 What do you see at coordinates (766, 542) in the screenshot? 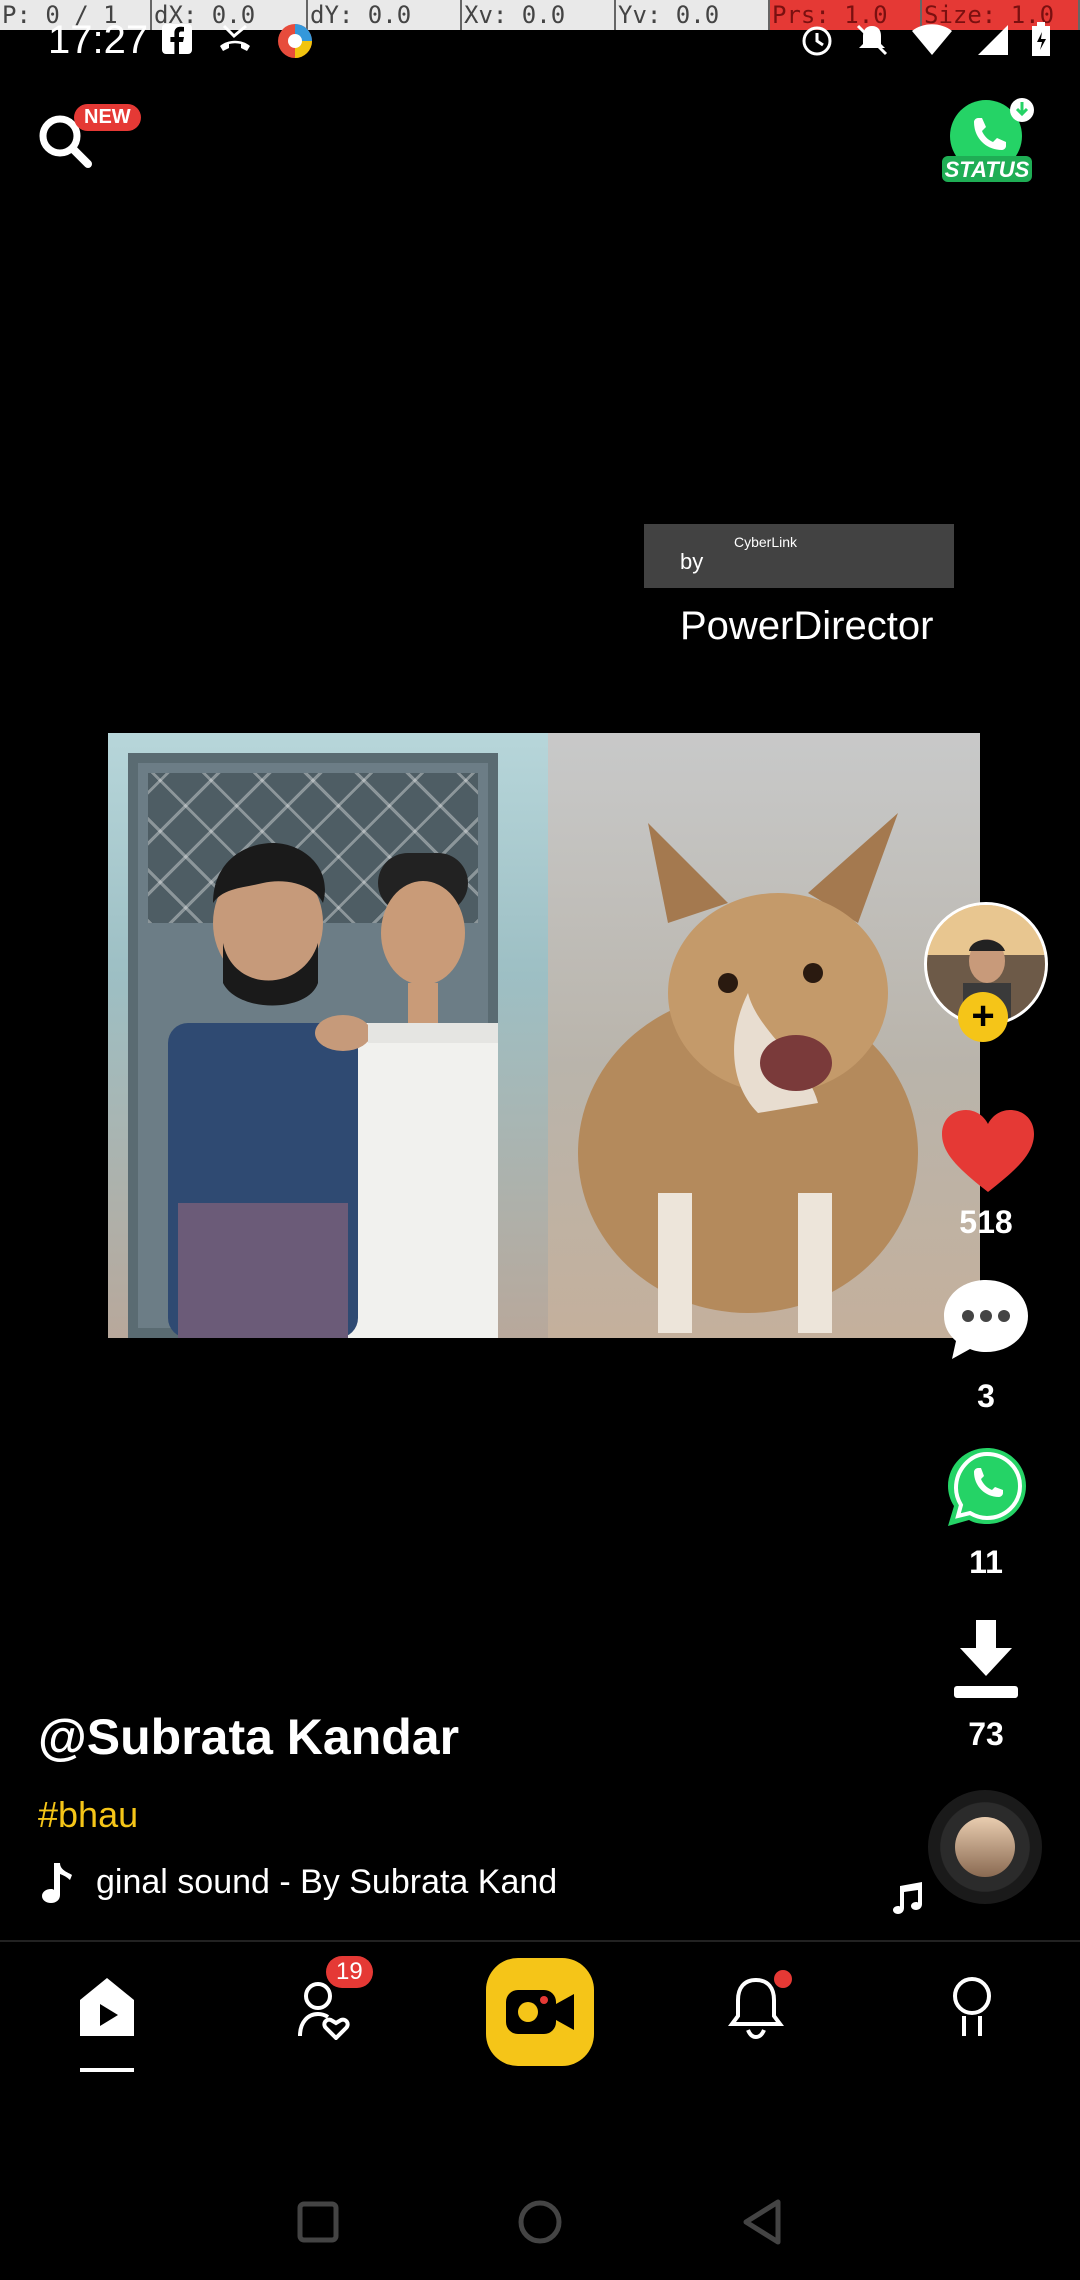
I see `watermark-cyberlink: CyberLink` at bounding box center [766, 542].